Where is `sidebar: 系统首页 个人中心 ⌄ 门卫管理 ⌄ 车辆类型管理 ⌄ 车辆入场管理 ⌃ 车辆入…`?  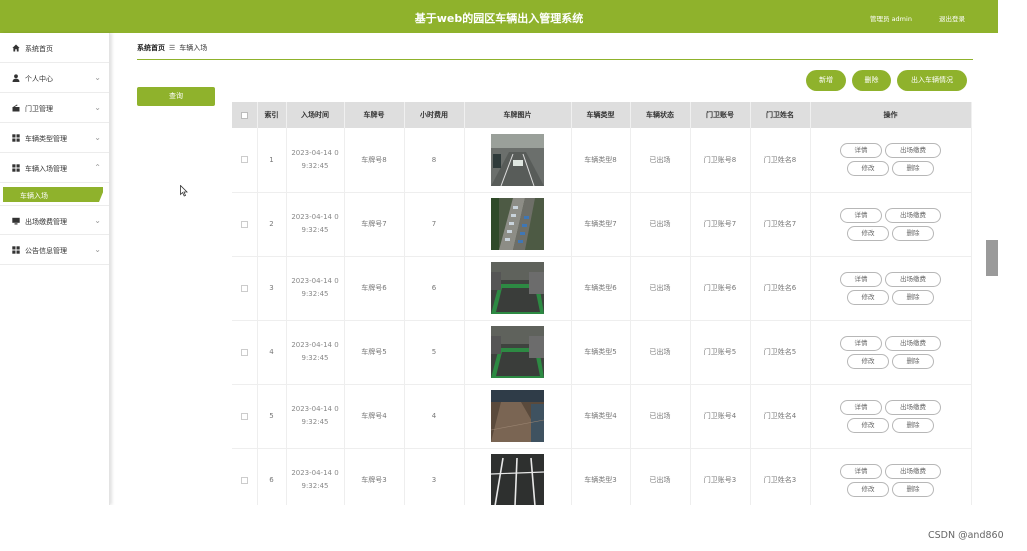
sidebar: 系统首页 个人中心 ⌄ 门卫管理 ⌄ 车辆类型管理 ⌄ 车辆入场管理 ⌃ 车辆入… is located at coordinates (55, 269).